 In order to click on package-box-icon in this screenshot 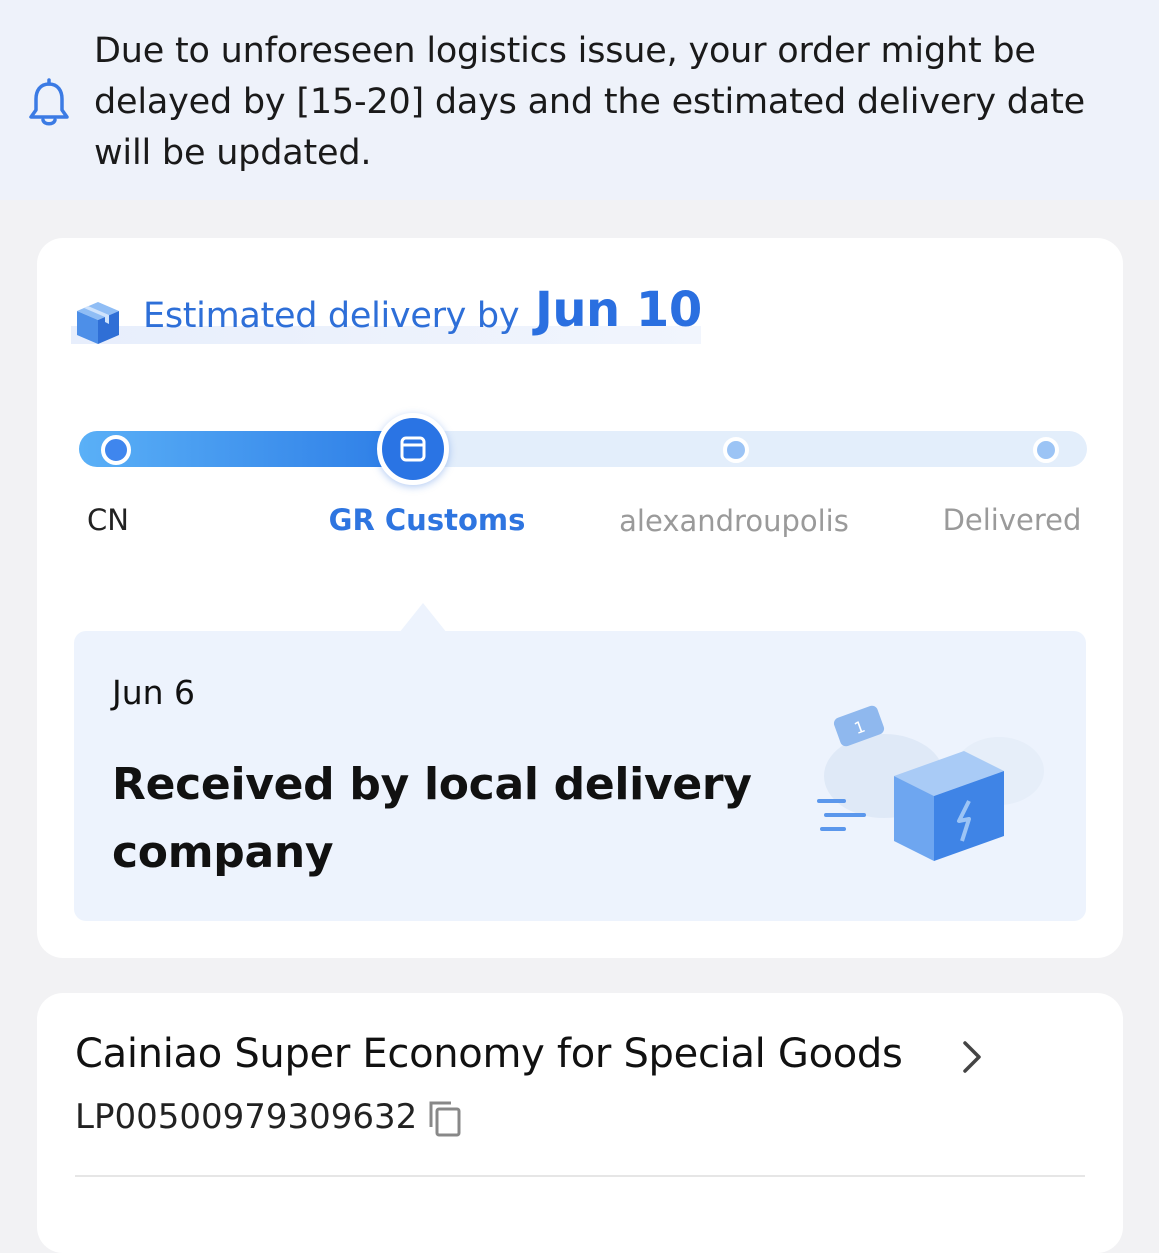, I will do `click(98, 323)`.